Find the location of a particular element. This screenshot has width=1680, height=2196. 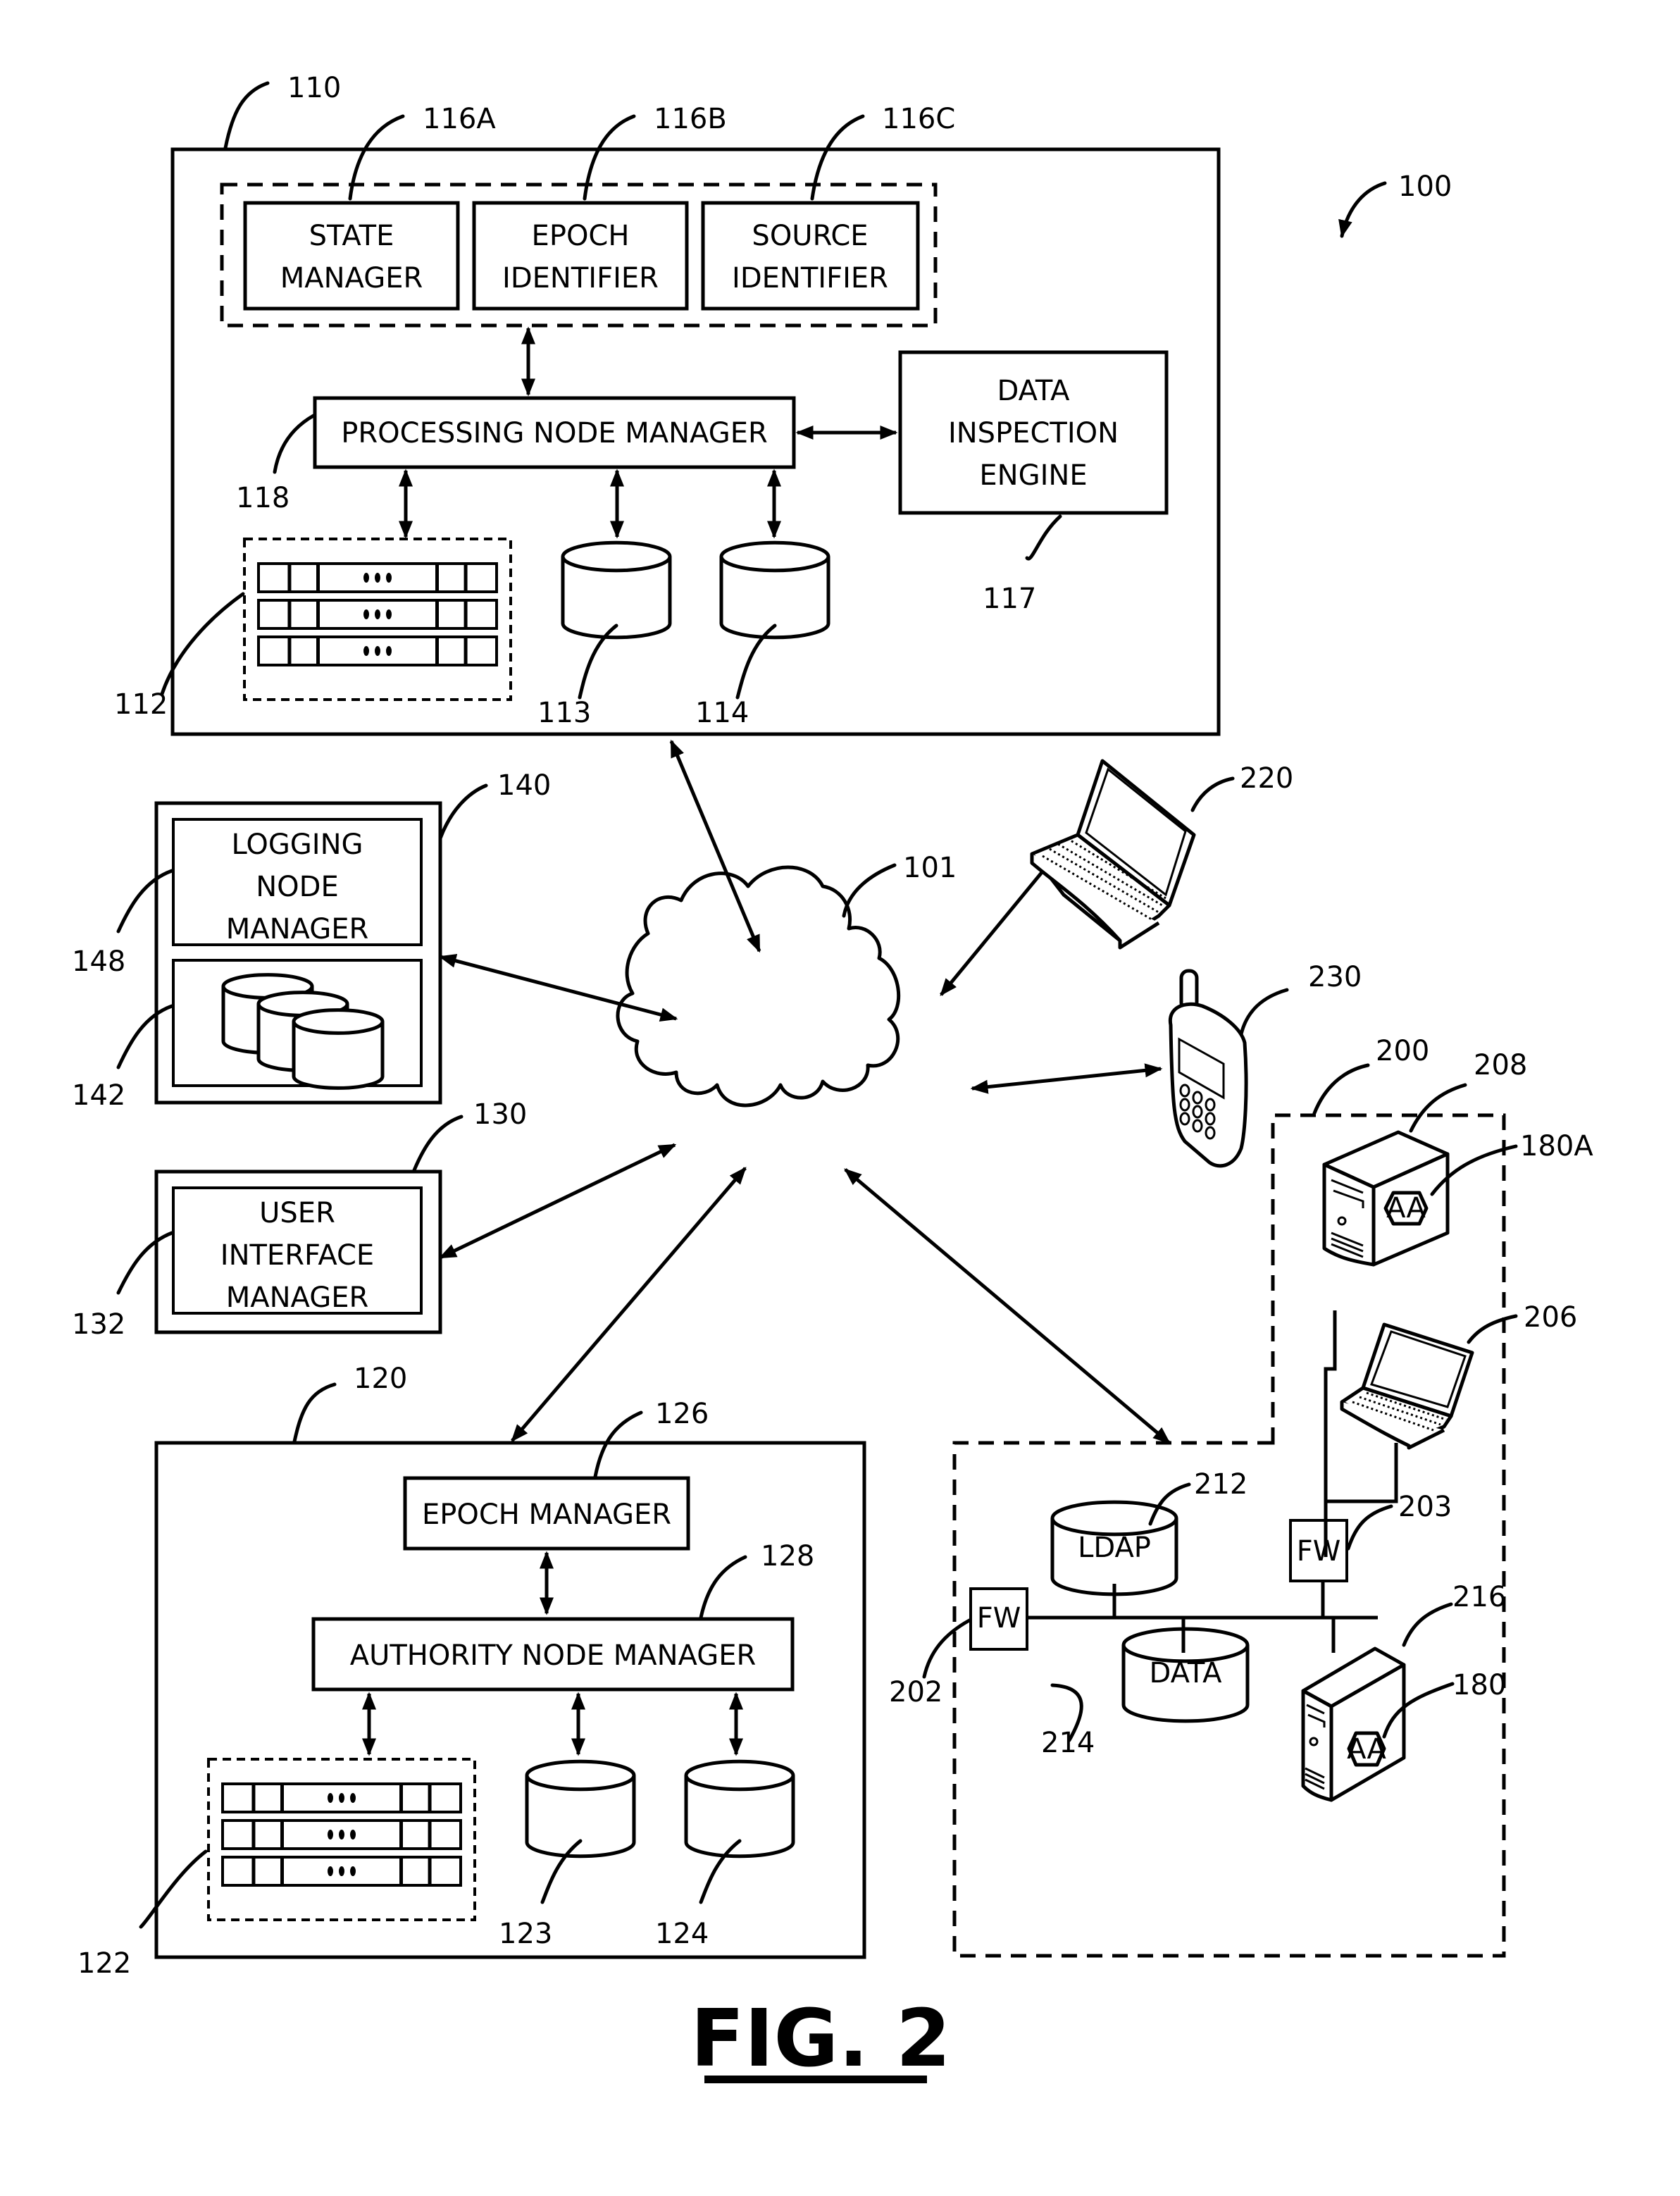

network-cloud: 101 is located at coordinates (786, 980).